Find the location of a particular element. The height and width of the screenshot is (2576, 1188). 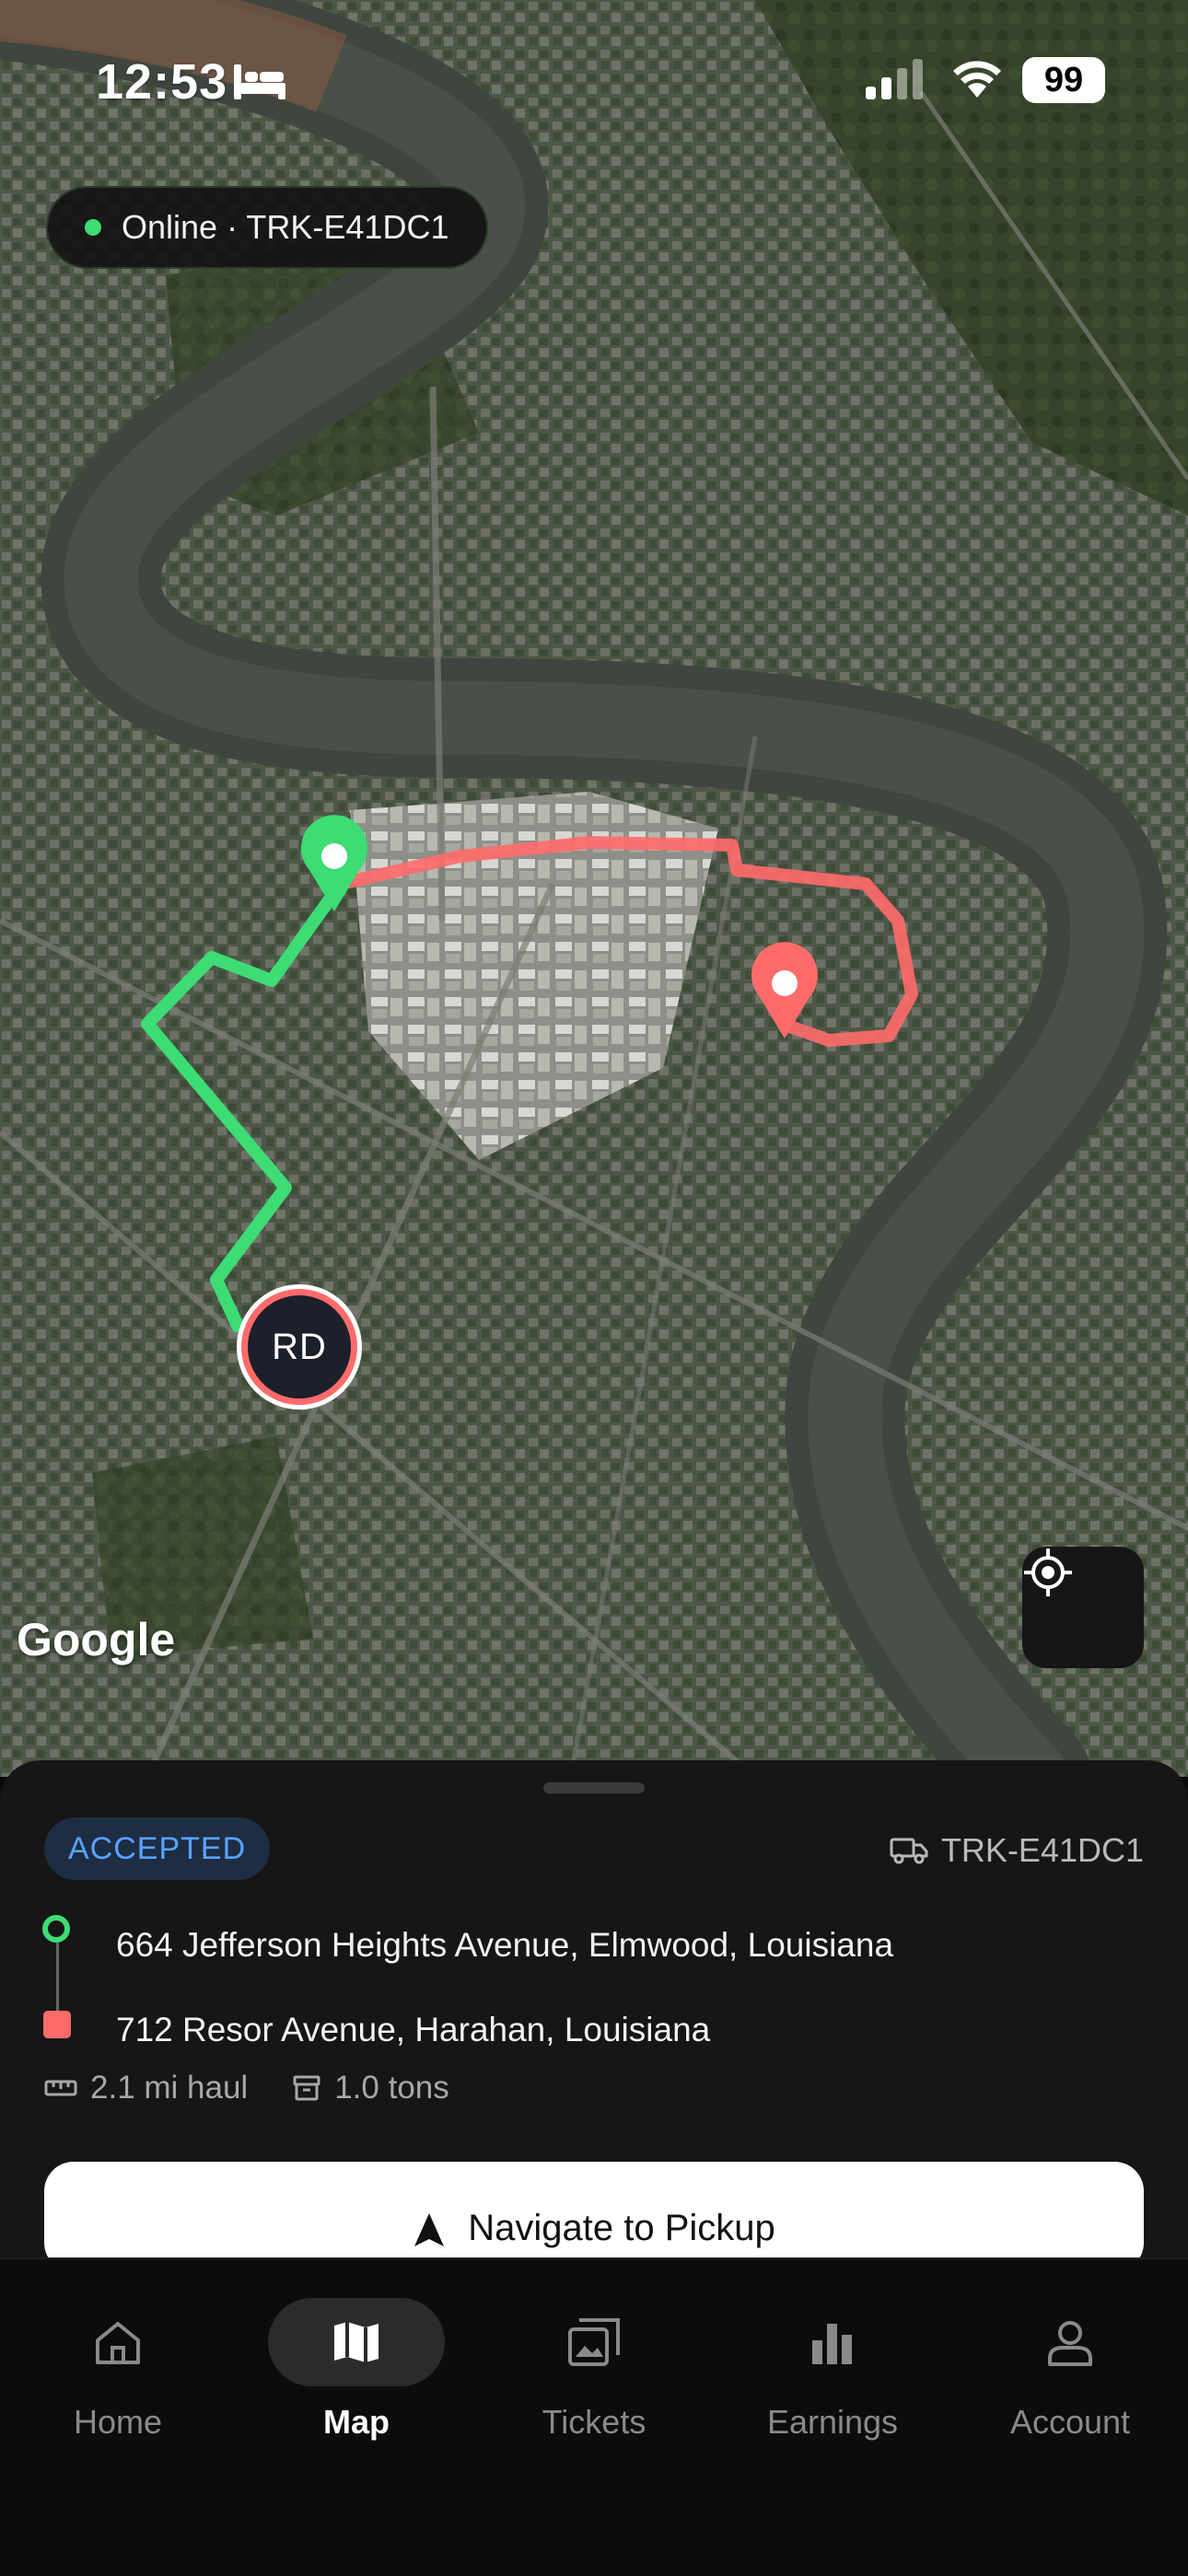

tab-earnings-label: Earnings is located at coordinates (832, 2422).